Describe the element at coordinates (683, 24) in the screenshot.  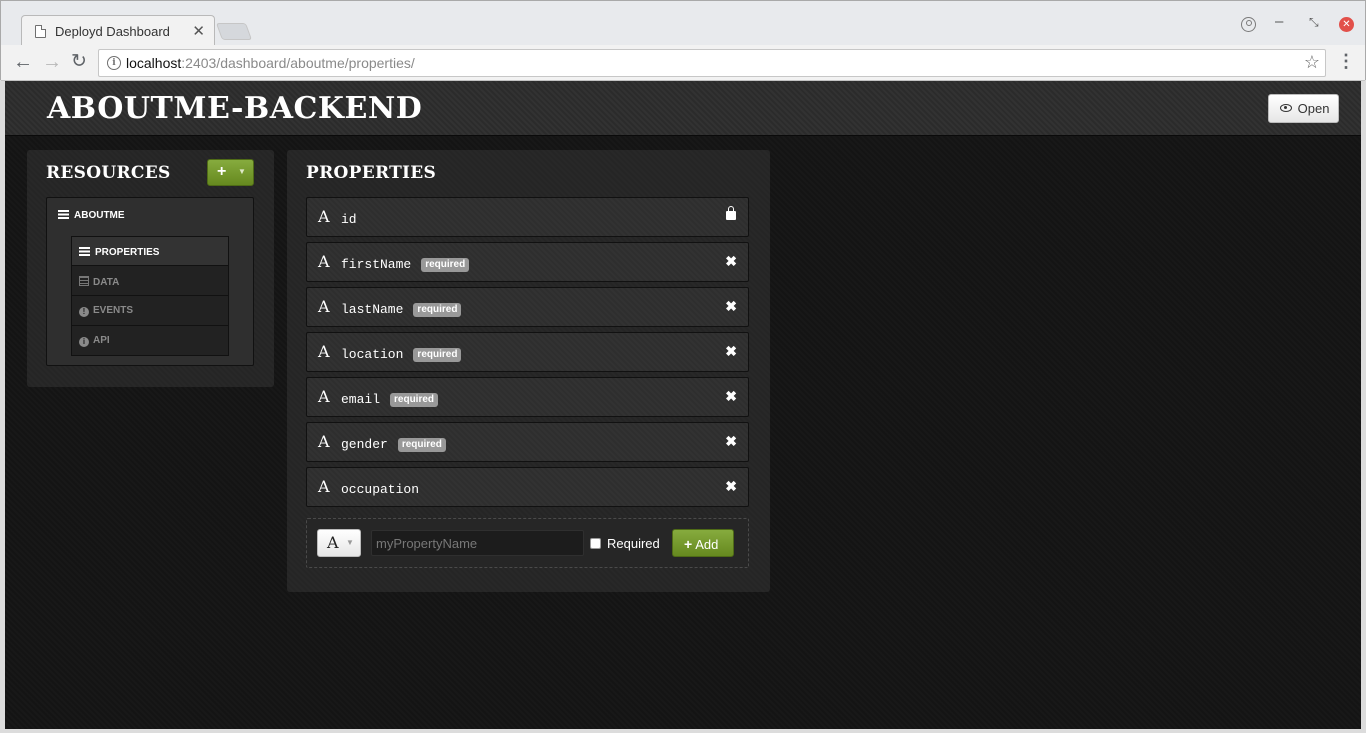
I see `tab-strip: Deployd Dashboard ✕ – ⤡ ✕` at that location.